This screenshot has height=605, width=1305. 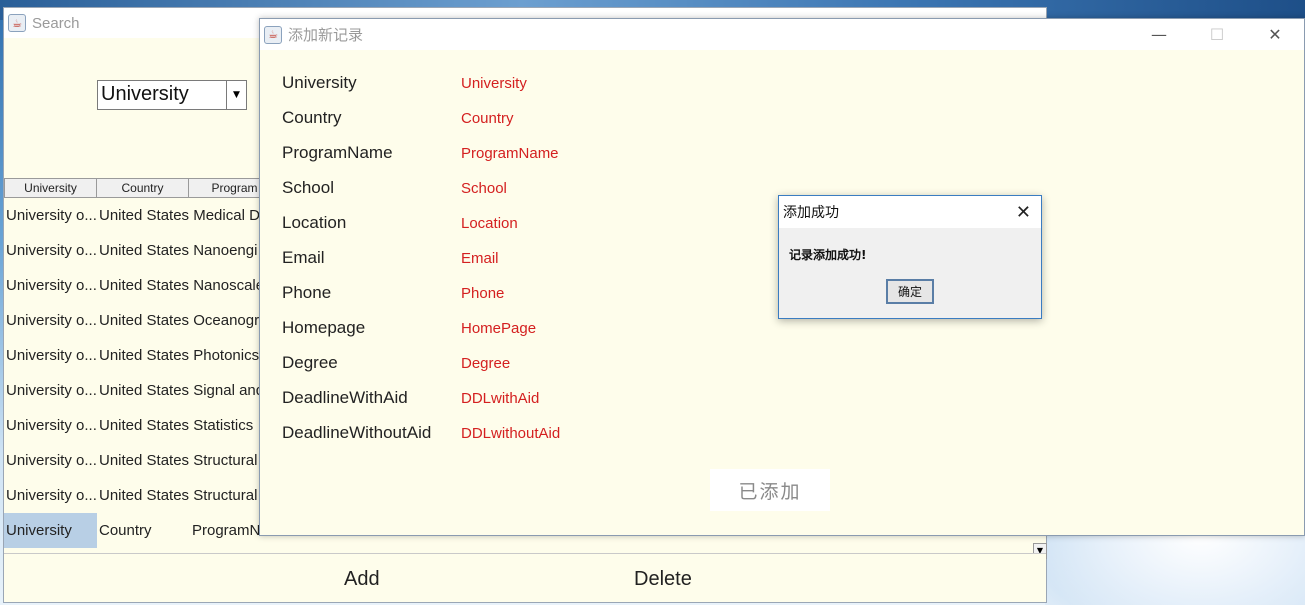 What do you see at coordinates (319, 82) in the screenshot?
I see `field-label: University` at bounding box center [319, 82].